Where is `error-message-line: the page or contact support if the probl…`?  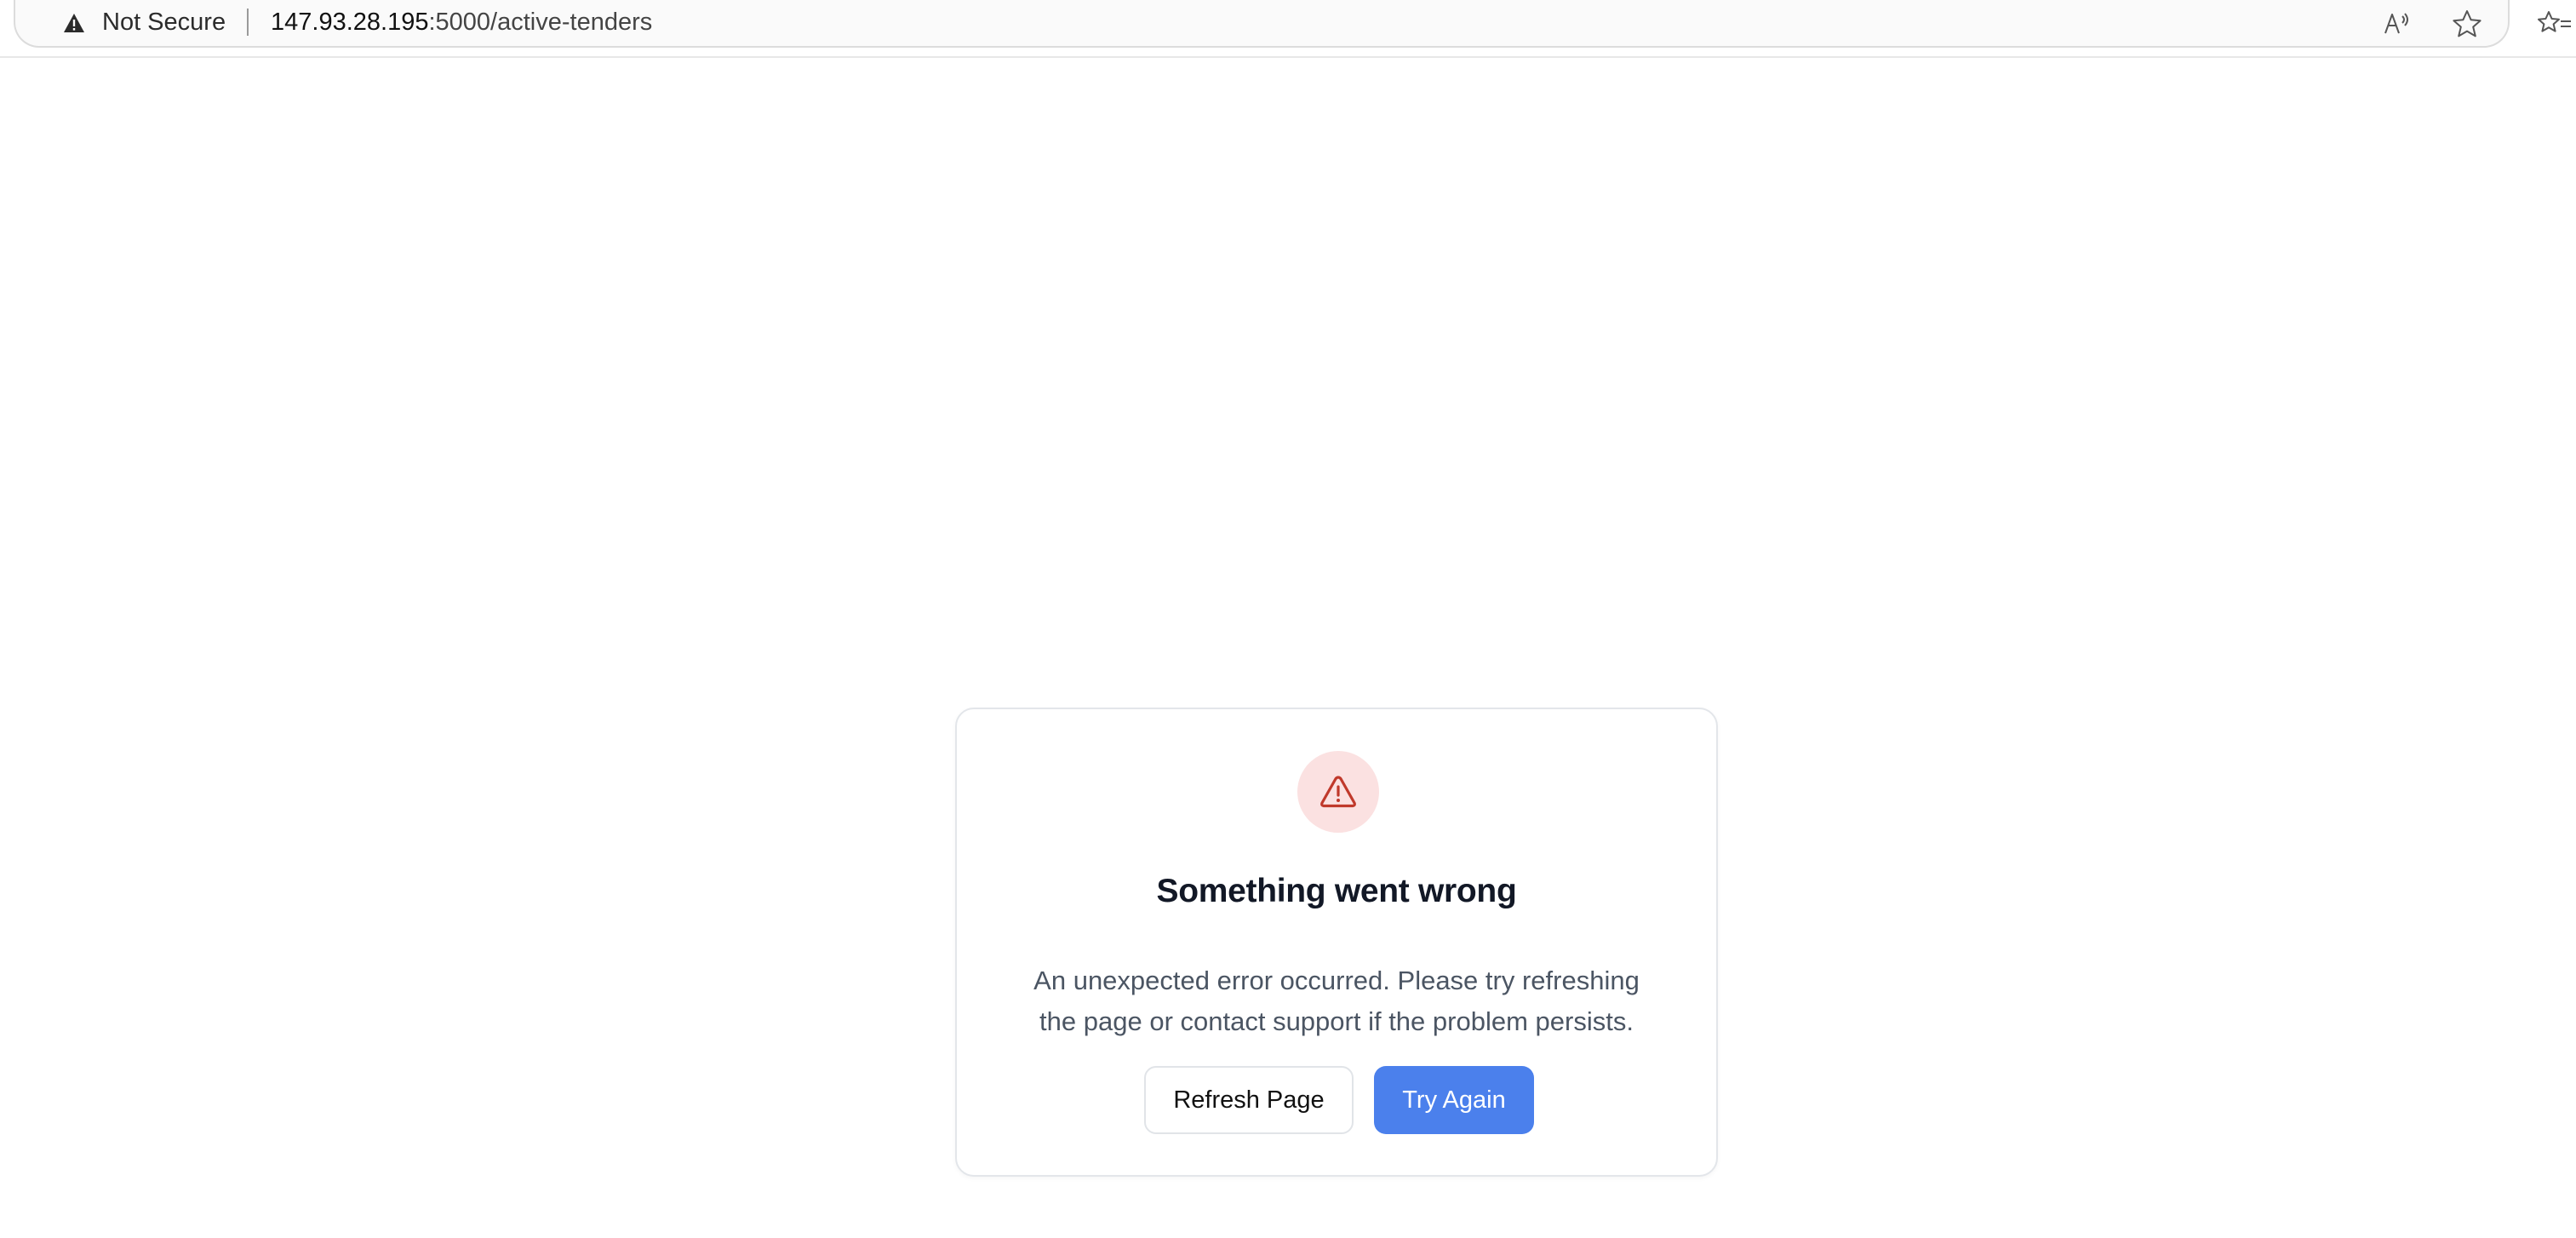 error-message-line: the page or contact support if the probl… is located at coordinates (1336, 1021).